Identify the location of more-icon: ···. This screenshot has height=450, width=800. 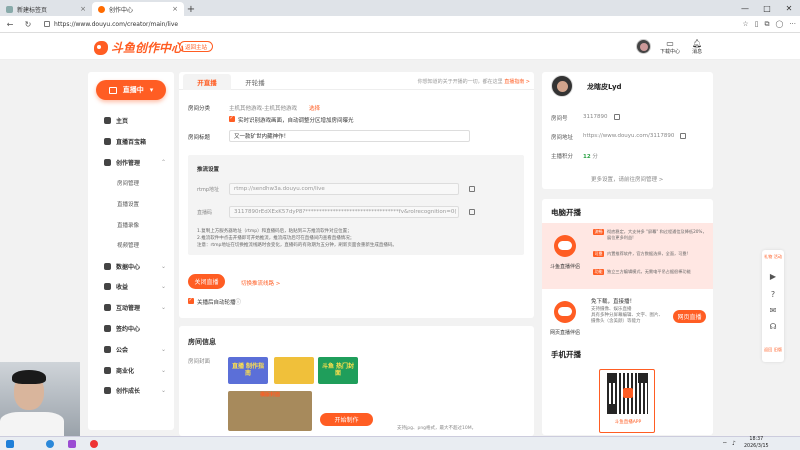
(792, 24).